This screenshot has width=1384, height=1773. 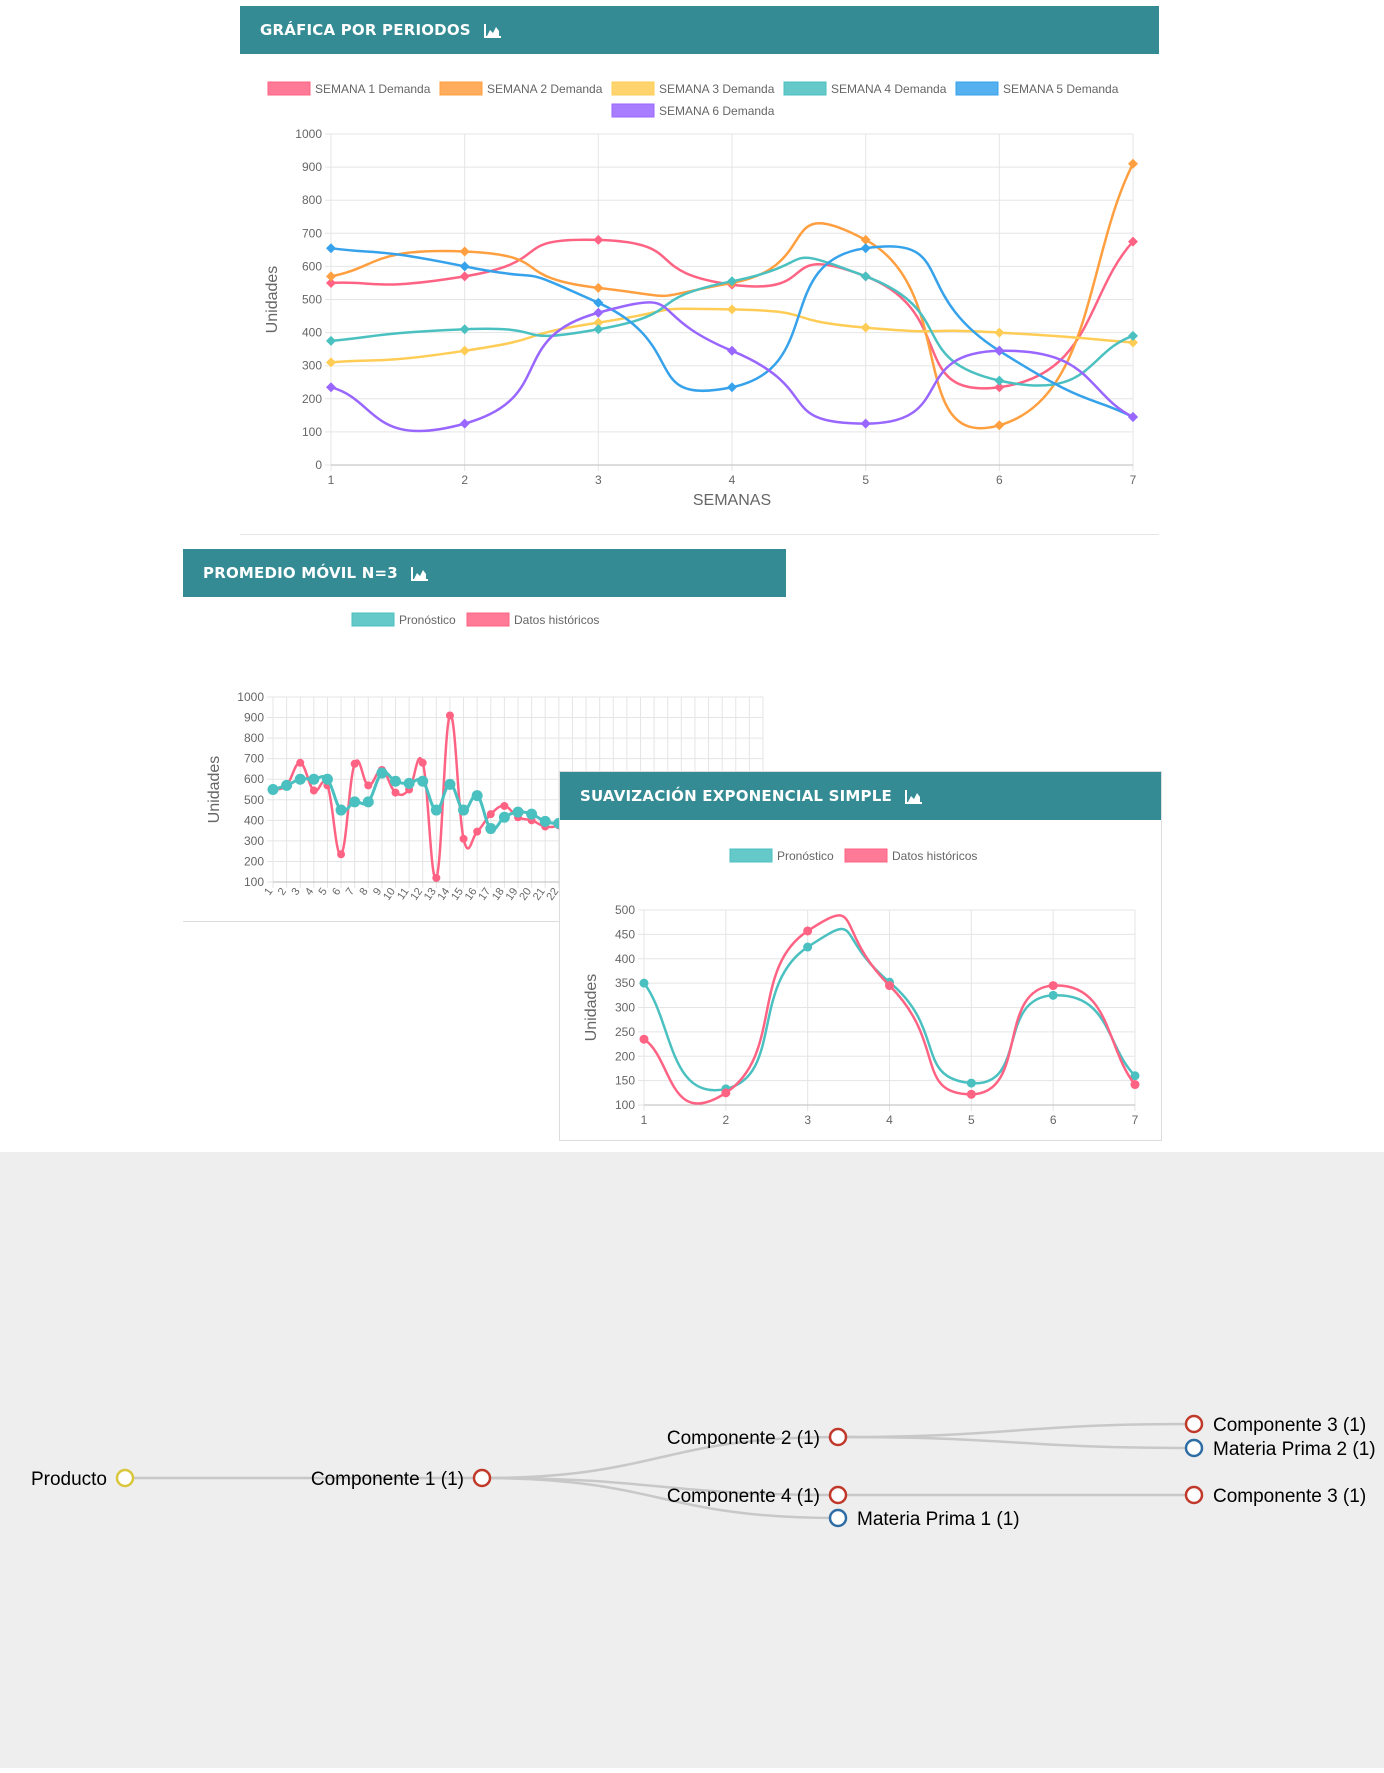 I want to click on node-label: Componente 4 (1), so click(x=743, y=1496).